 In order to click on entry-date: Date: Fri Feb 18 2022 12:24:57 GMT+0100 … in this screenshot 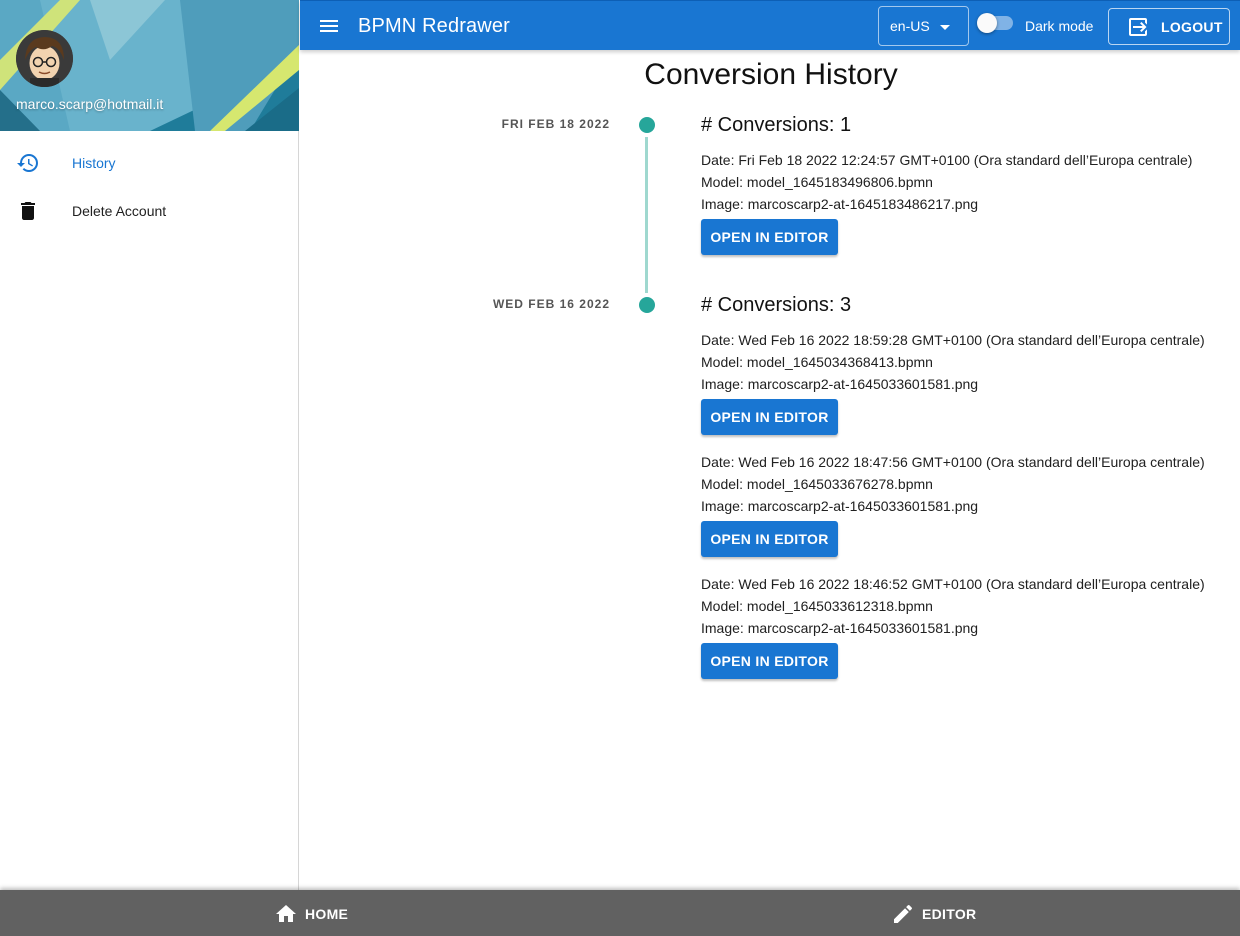, I will do `click(947, 160)`.